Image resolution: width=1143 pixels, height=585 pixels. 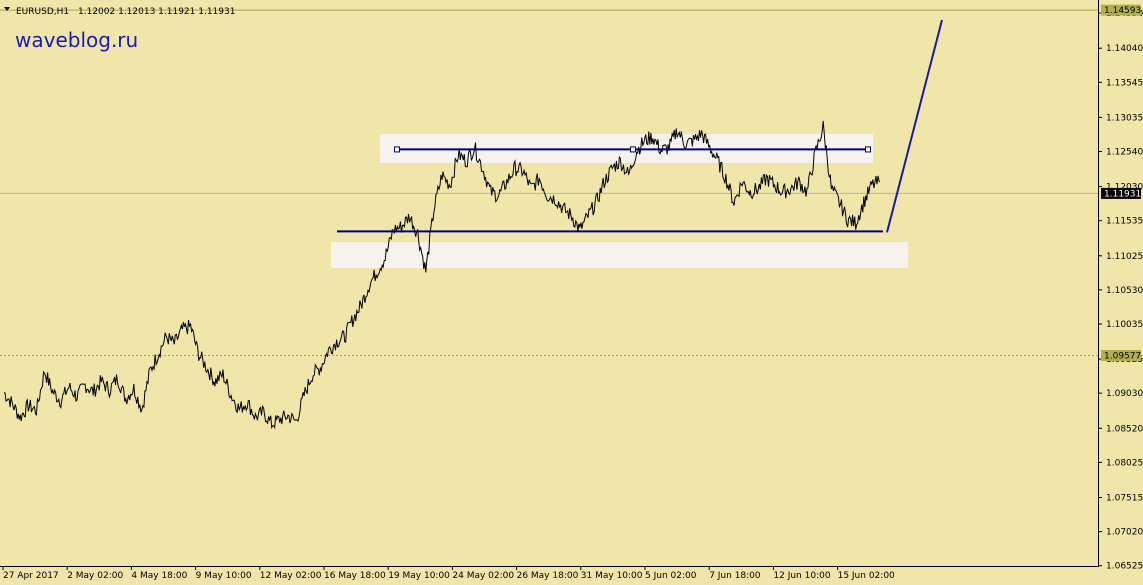 I want to click on x-tick-label: 12 May 02:00, so click(x=291, y=576).